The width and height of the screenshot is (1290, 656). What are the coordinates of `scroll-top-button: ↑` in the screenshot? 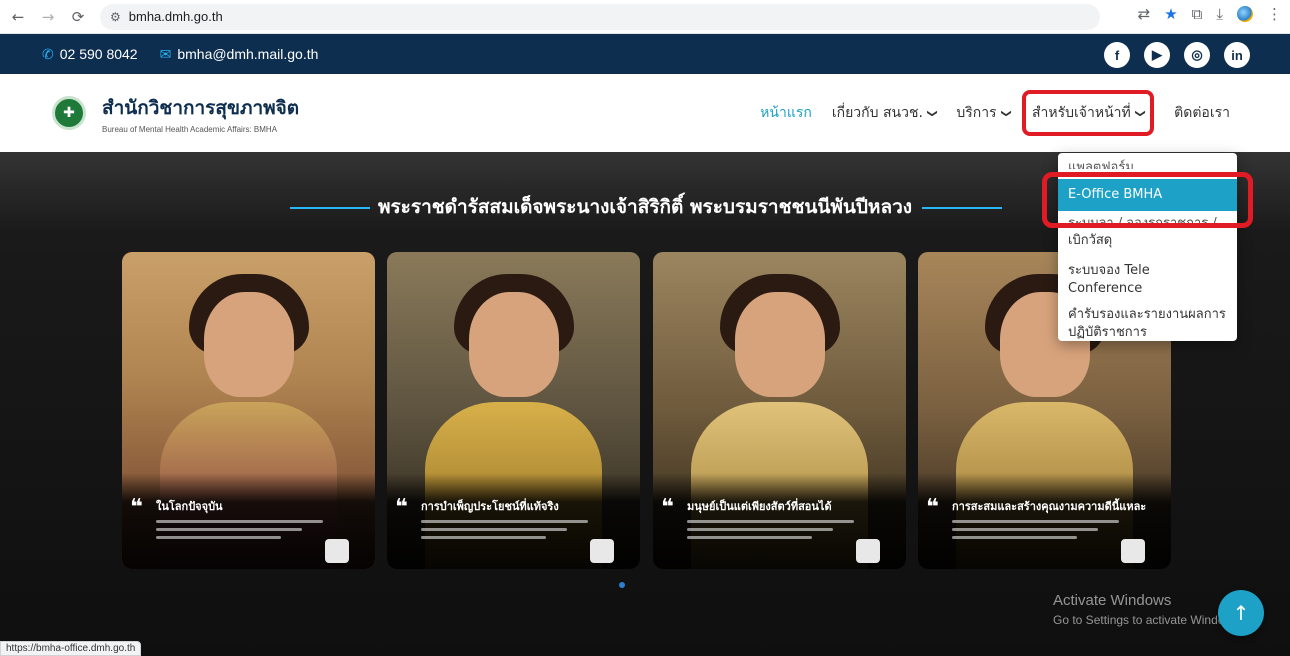 It's located at (1241, 613).